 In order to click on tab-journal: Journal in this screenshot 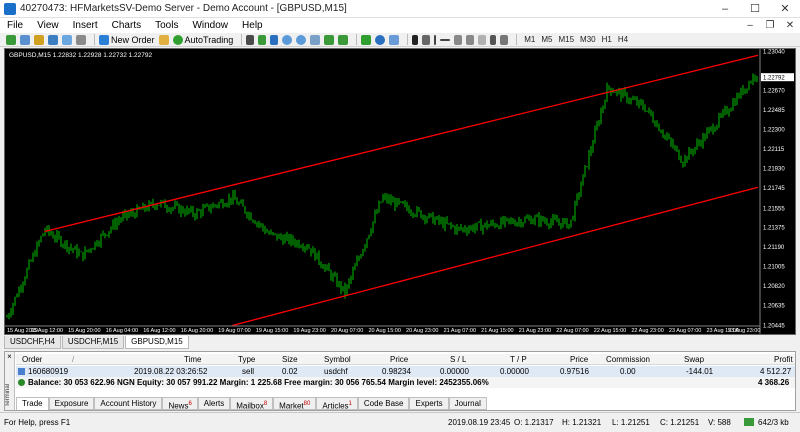, I will do `click(467, 403)`.